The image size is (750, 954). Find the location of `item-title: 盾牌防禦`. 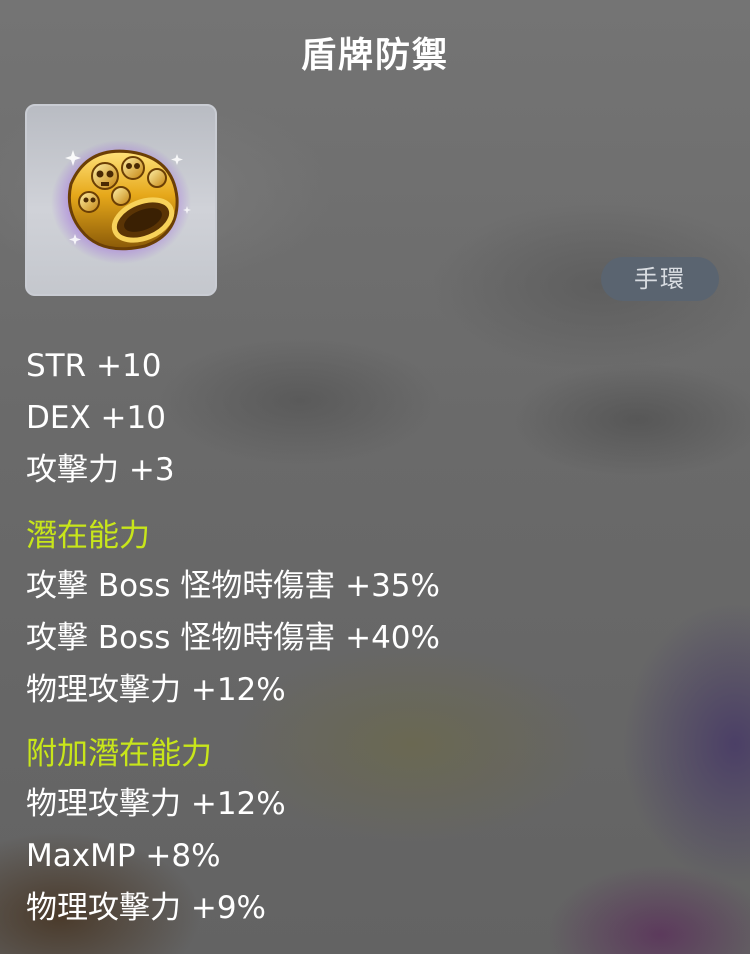

item-title: 盾牌防禦 is located at coordinates (374, 56).